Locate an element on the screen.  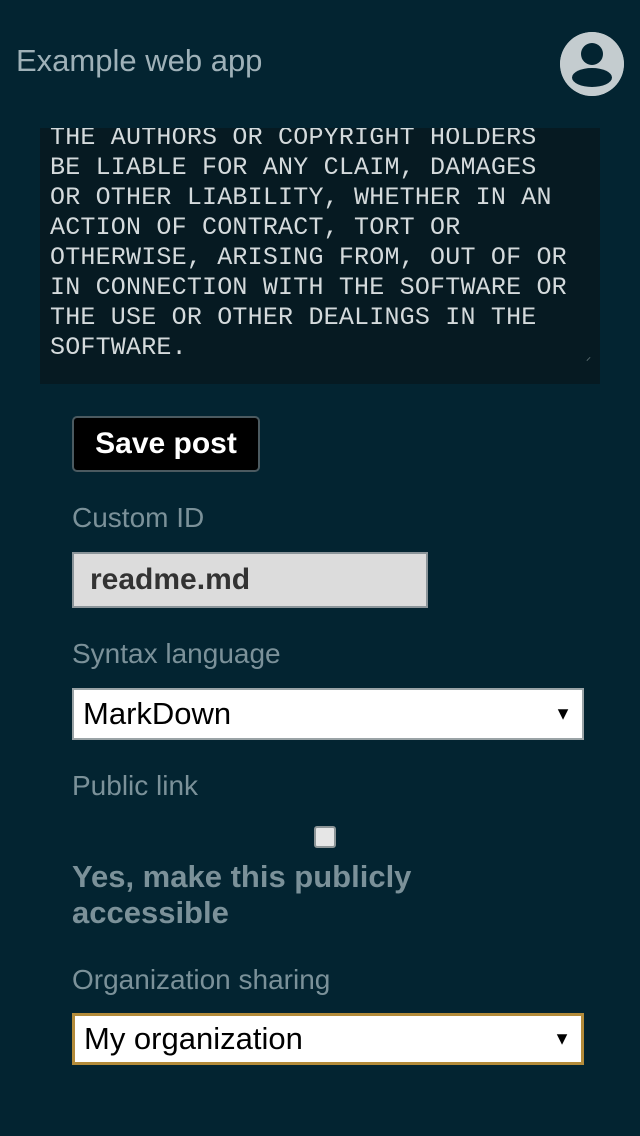
organization-sharing-value: My organization is located at coordinates (193, 1038).